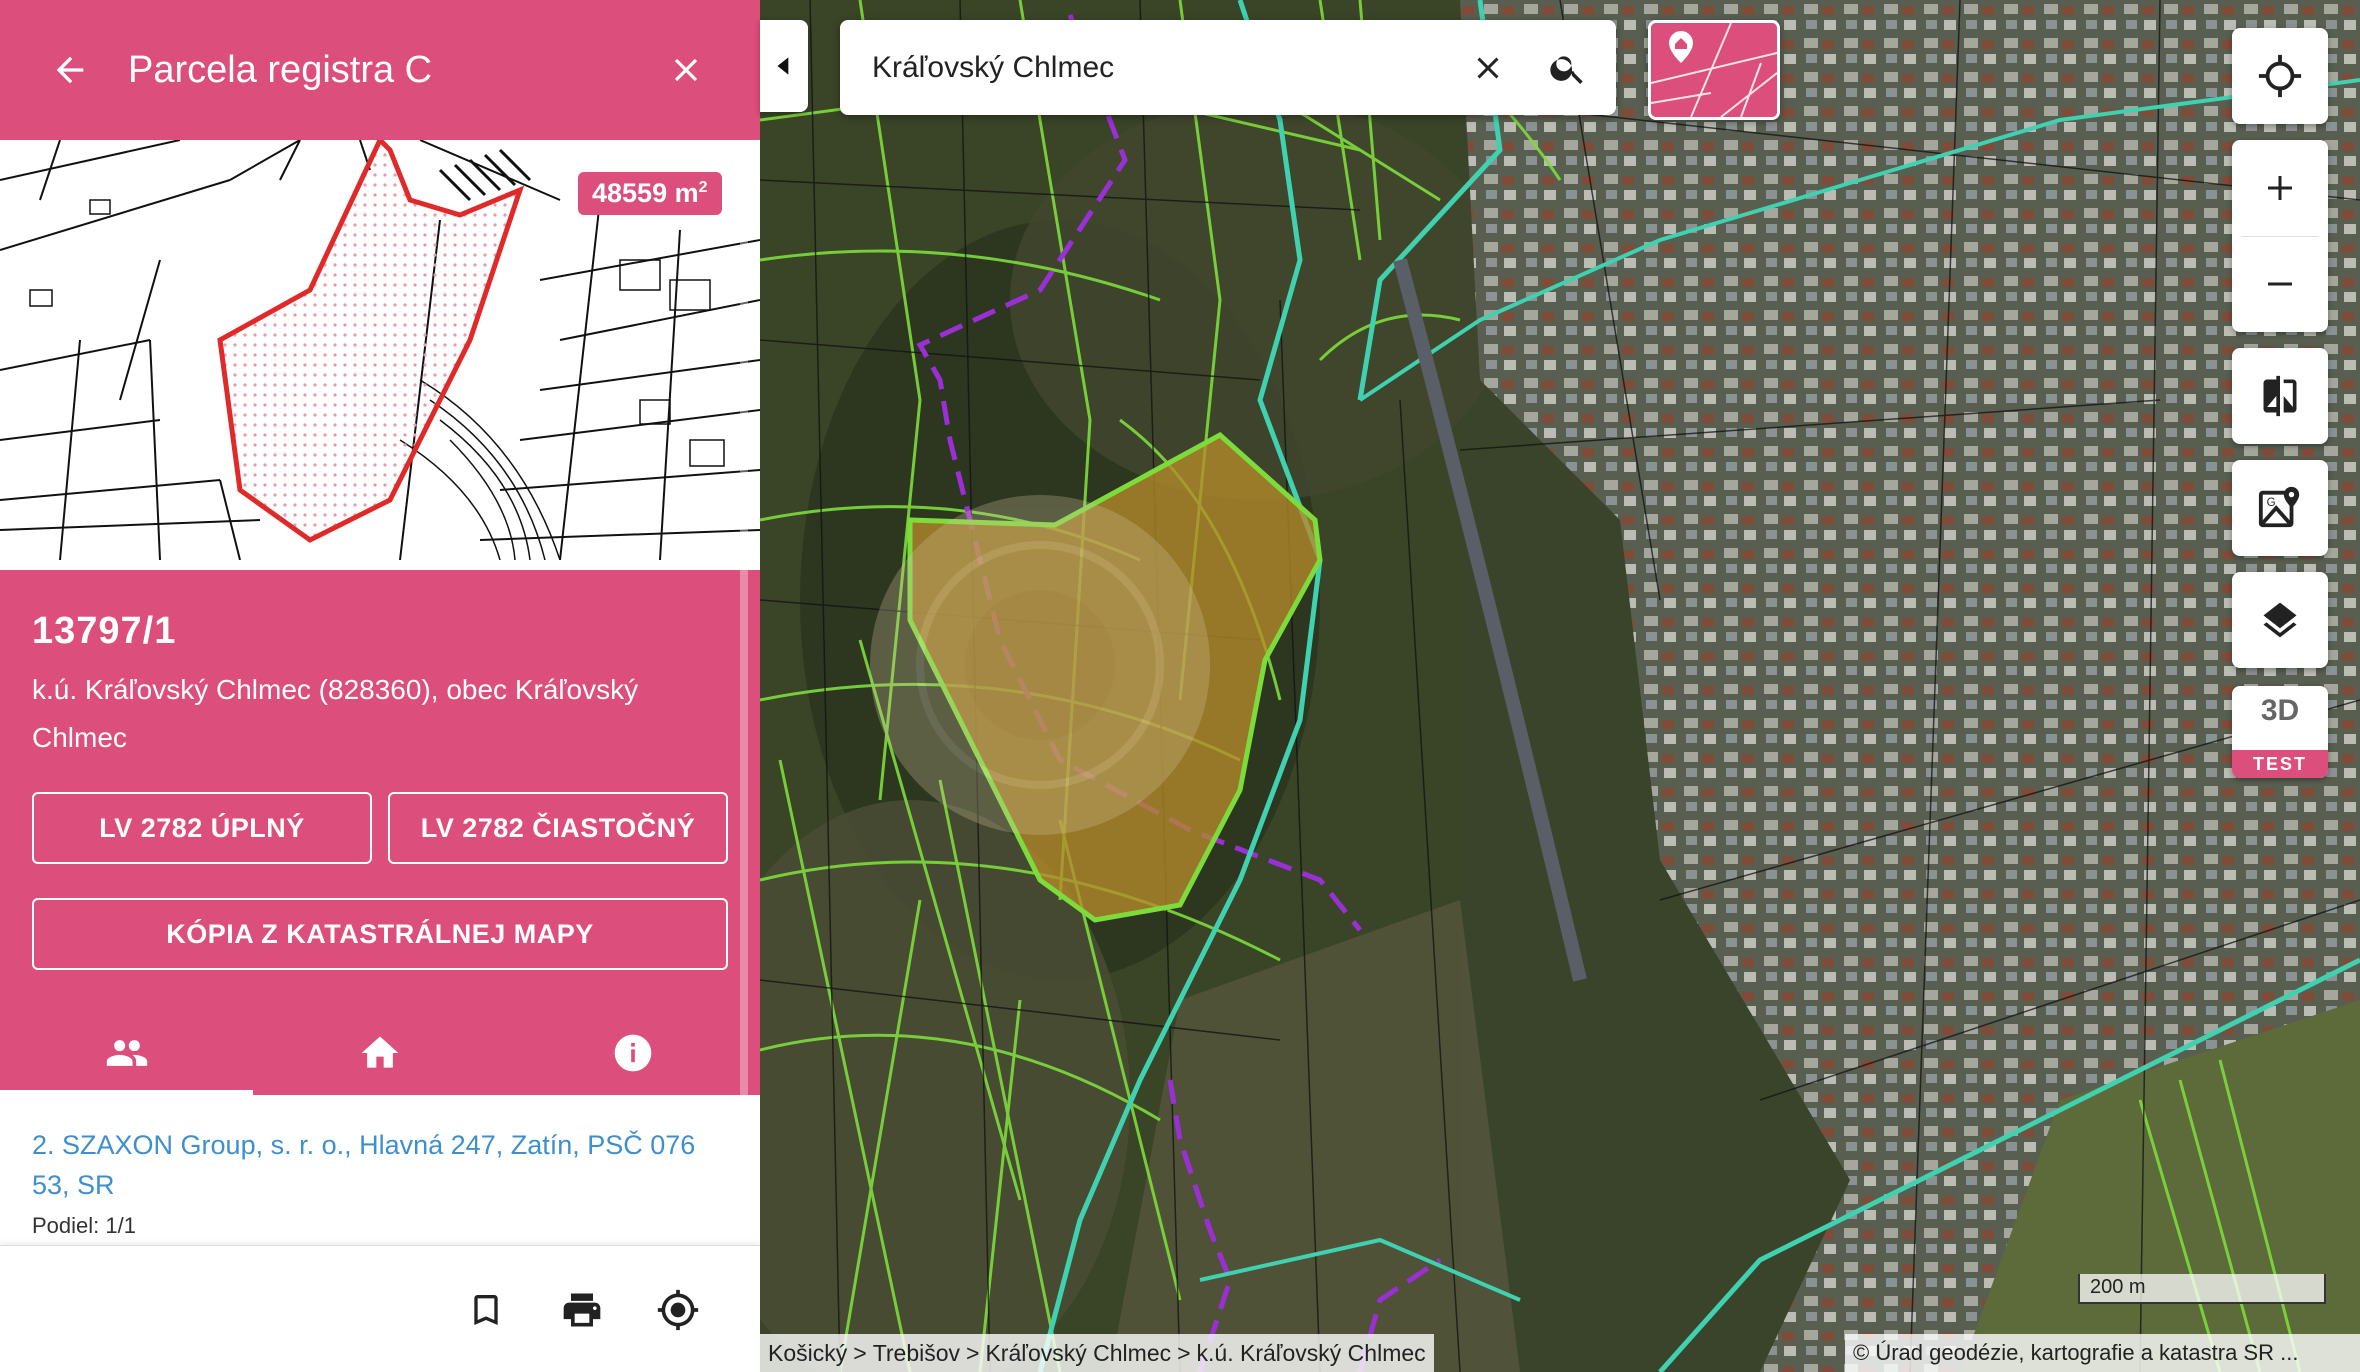  I want to click on print-button, so click(582, 1310).